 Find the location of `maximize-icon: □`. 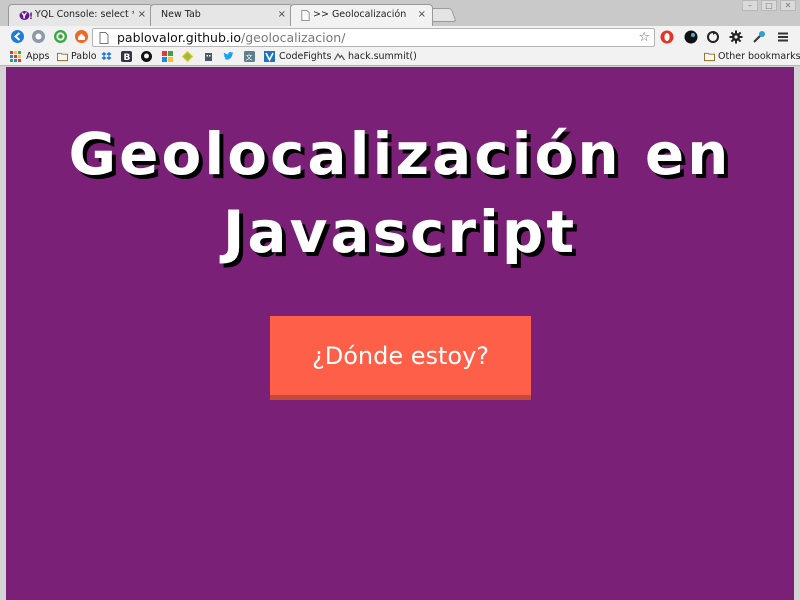

maximize-icon: □ is located at coordinates (769, 5).